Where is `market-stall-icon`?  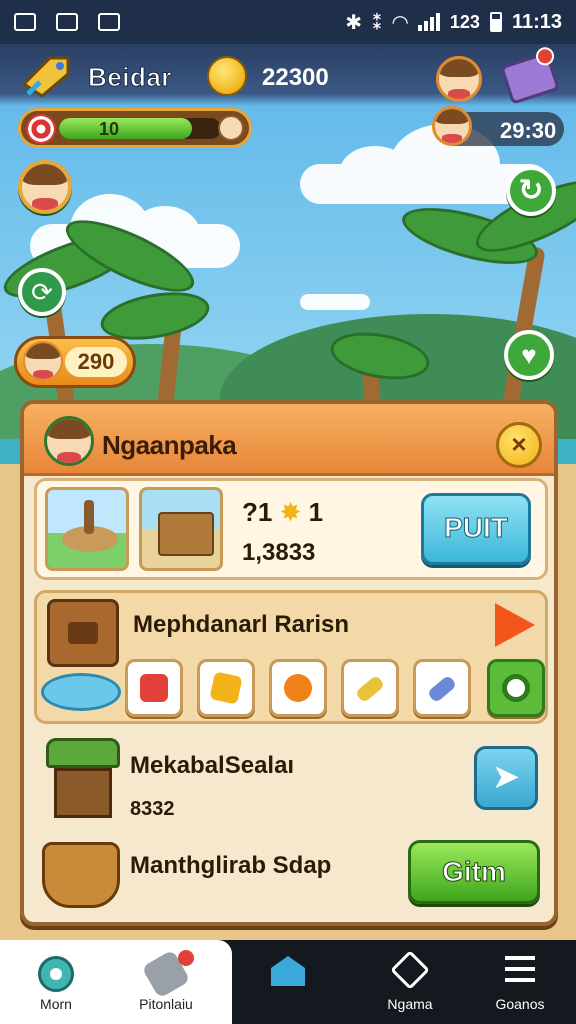 market-stall-icon is located at coordinates (83, 786).